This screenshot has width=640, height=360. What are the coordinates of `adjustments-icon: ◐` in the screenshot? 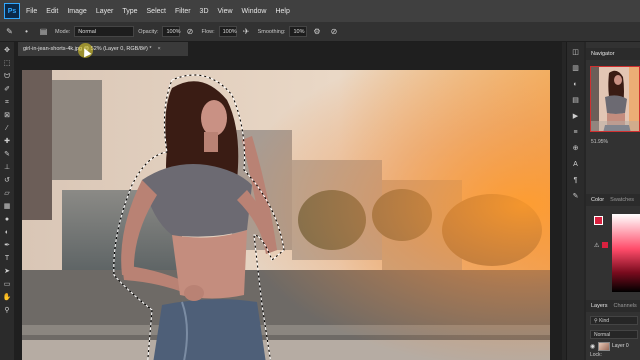 It's located at (576, 85).